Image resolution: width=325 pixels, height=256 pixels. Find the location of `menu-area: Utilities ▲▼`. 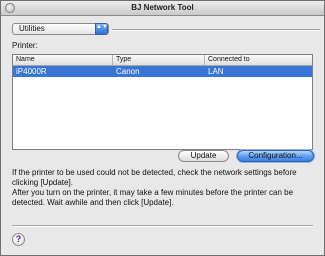

menu-area: Utilities ▲▼ is located at coordinates (166, 30).